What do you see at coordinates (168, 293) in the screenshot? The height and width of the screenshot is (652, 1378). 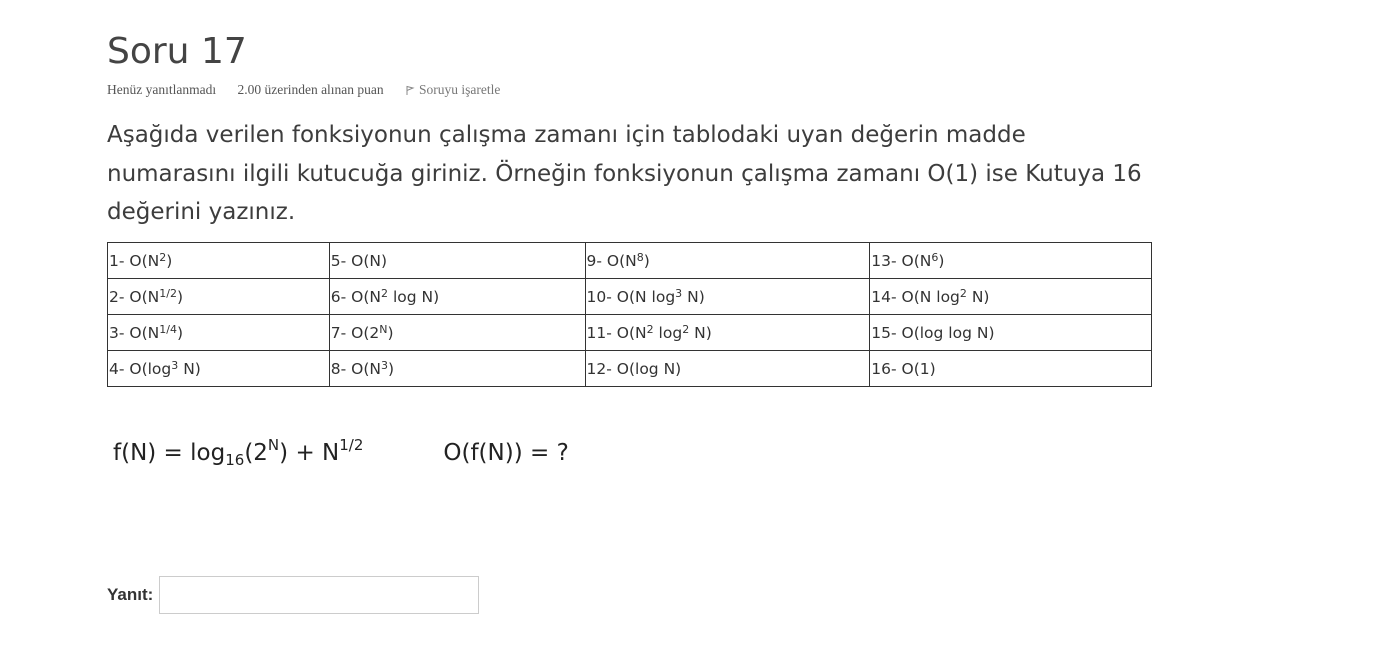 I see `option-sup: 1/2` at bounding box center [168, 293].